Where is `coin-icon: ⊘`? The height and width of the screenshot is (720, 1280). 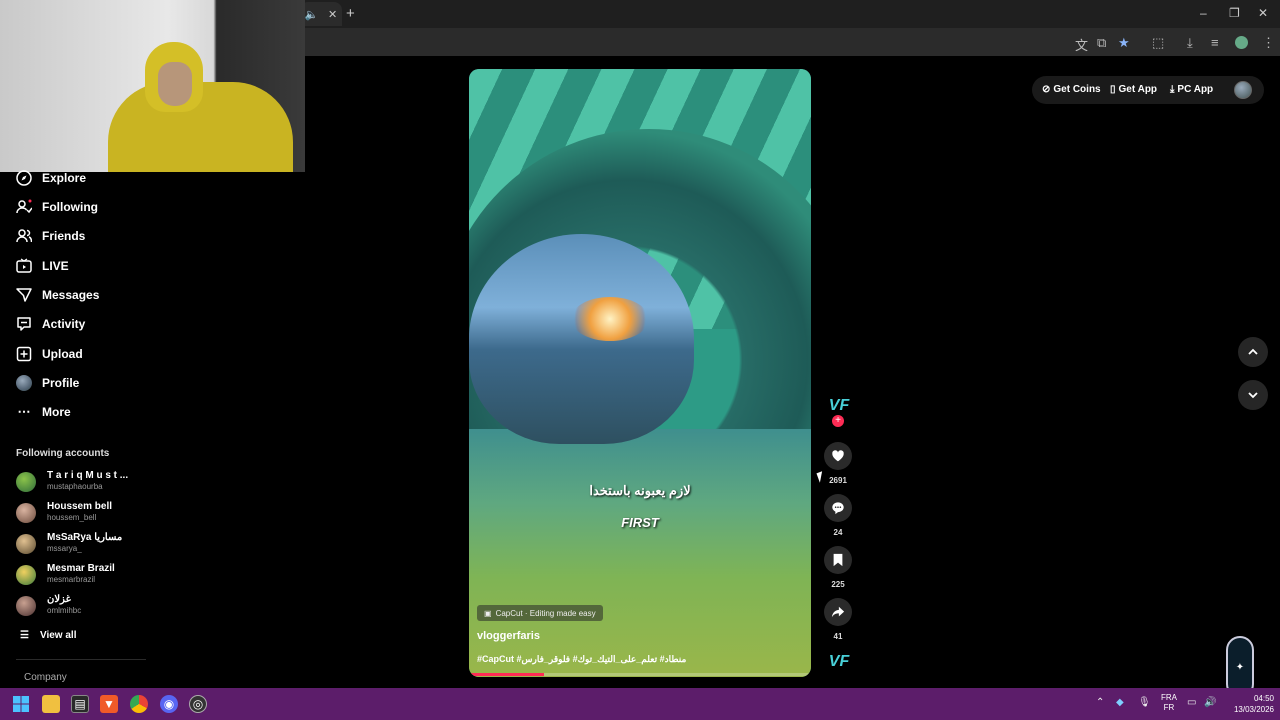 coin-icon: ⊘ is located at coordinates (1046, 89).